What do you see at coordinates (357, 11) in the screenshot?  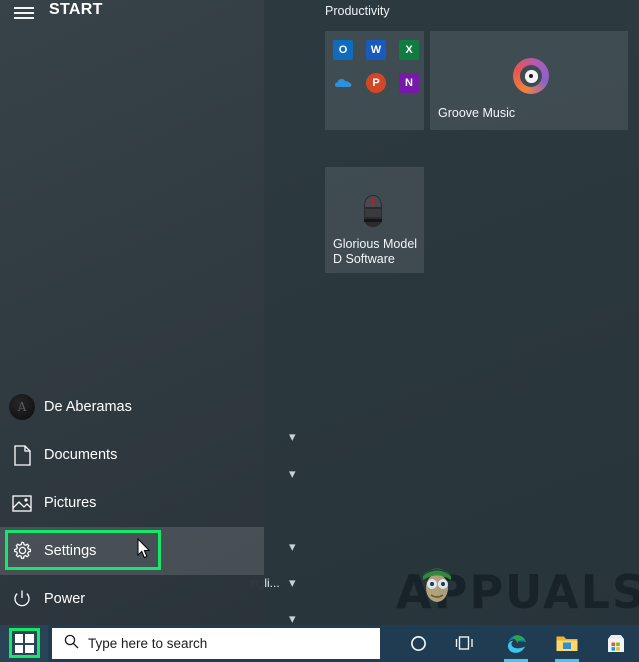 I see `tile-group-title: Productivity` at bounding box center [357, 11].